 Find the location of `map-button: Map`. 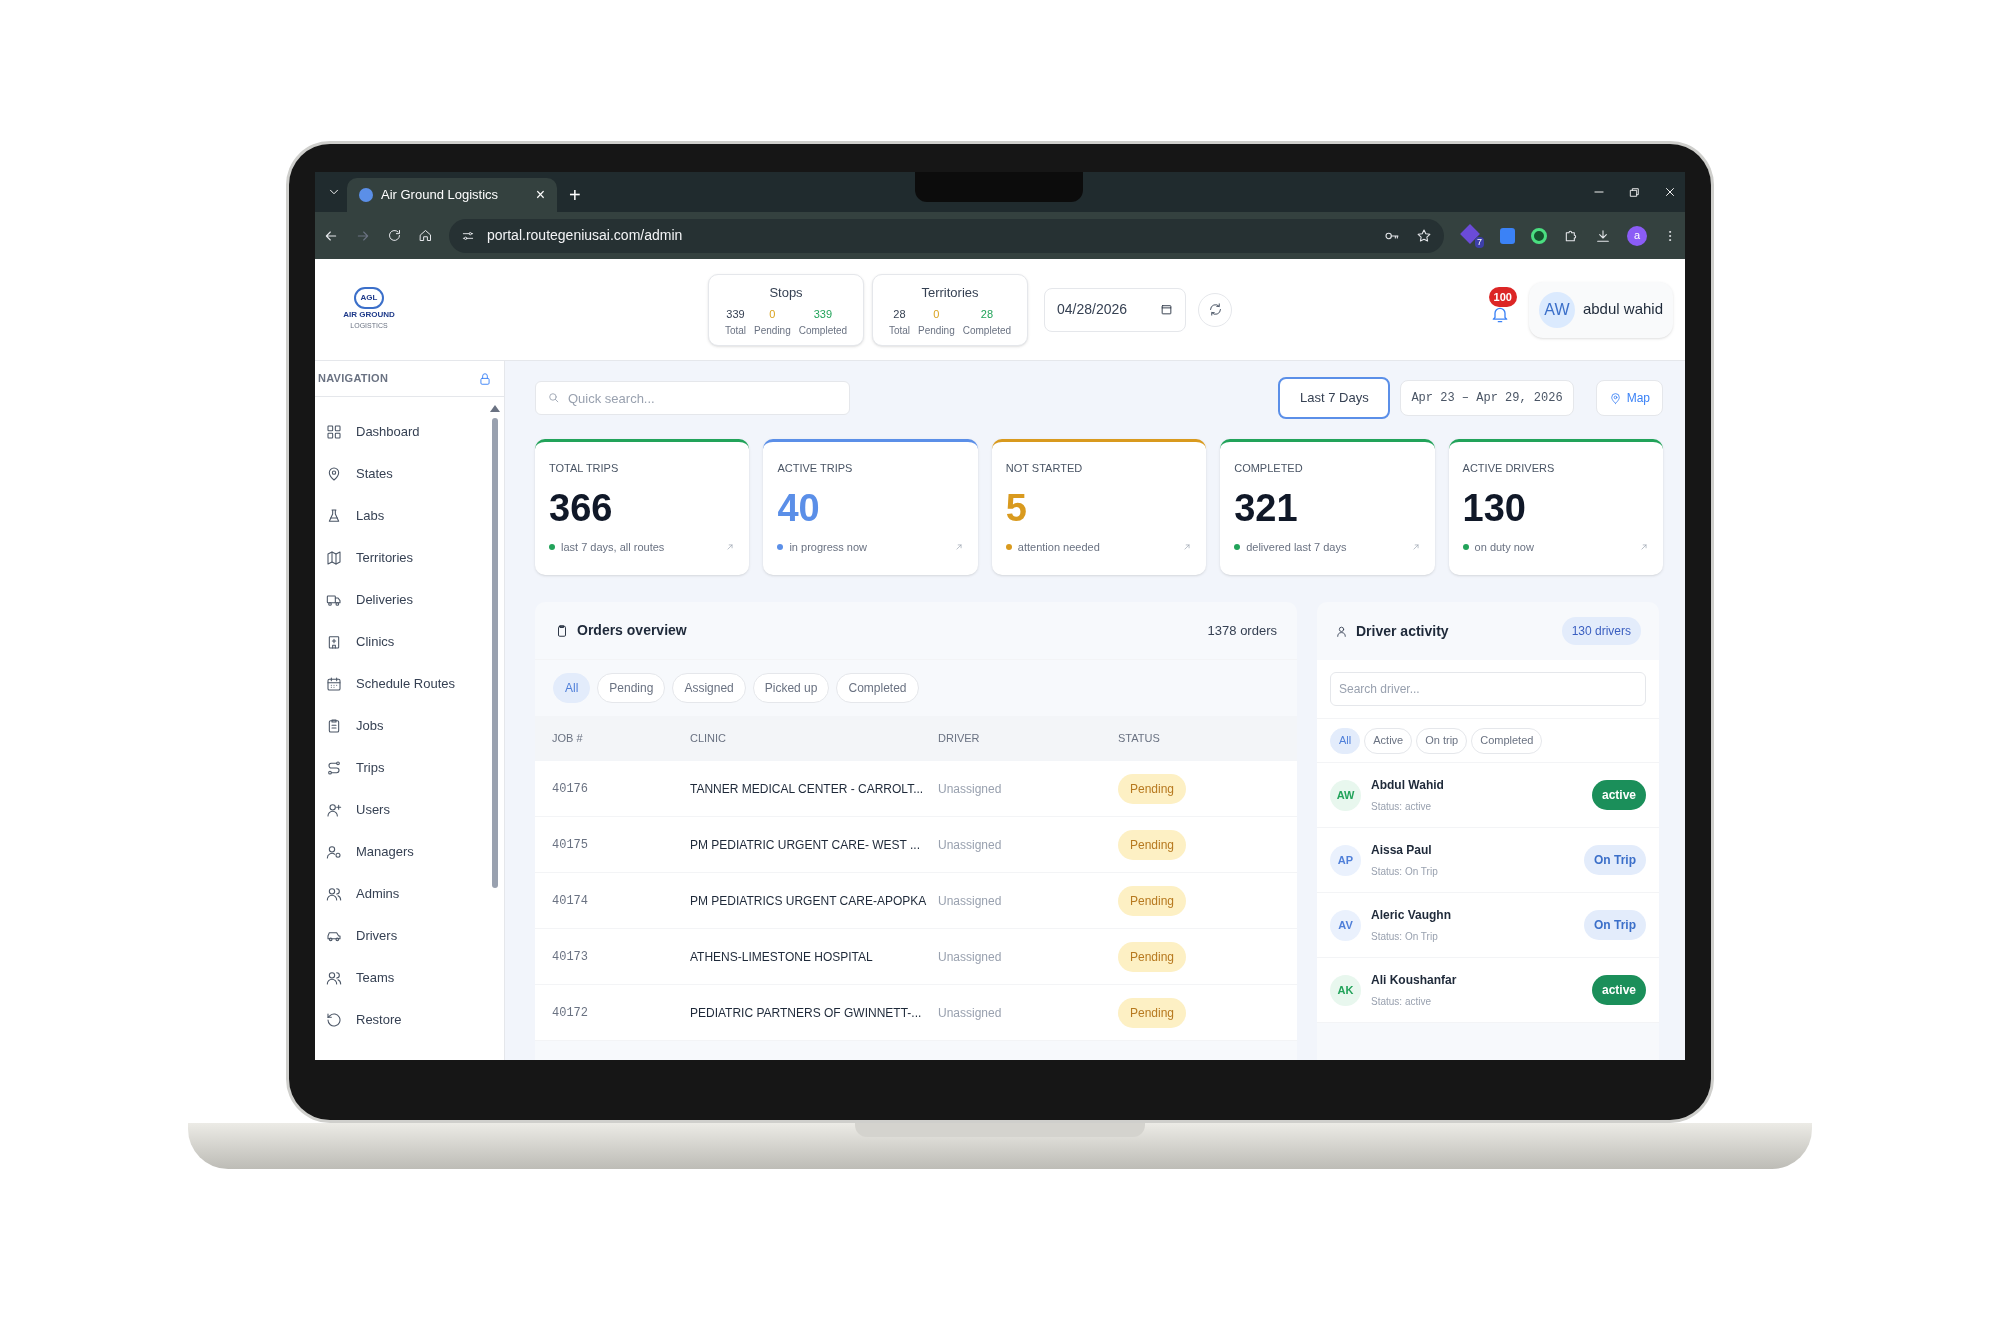

map-button: Map is located at coordinates (1629, 398).